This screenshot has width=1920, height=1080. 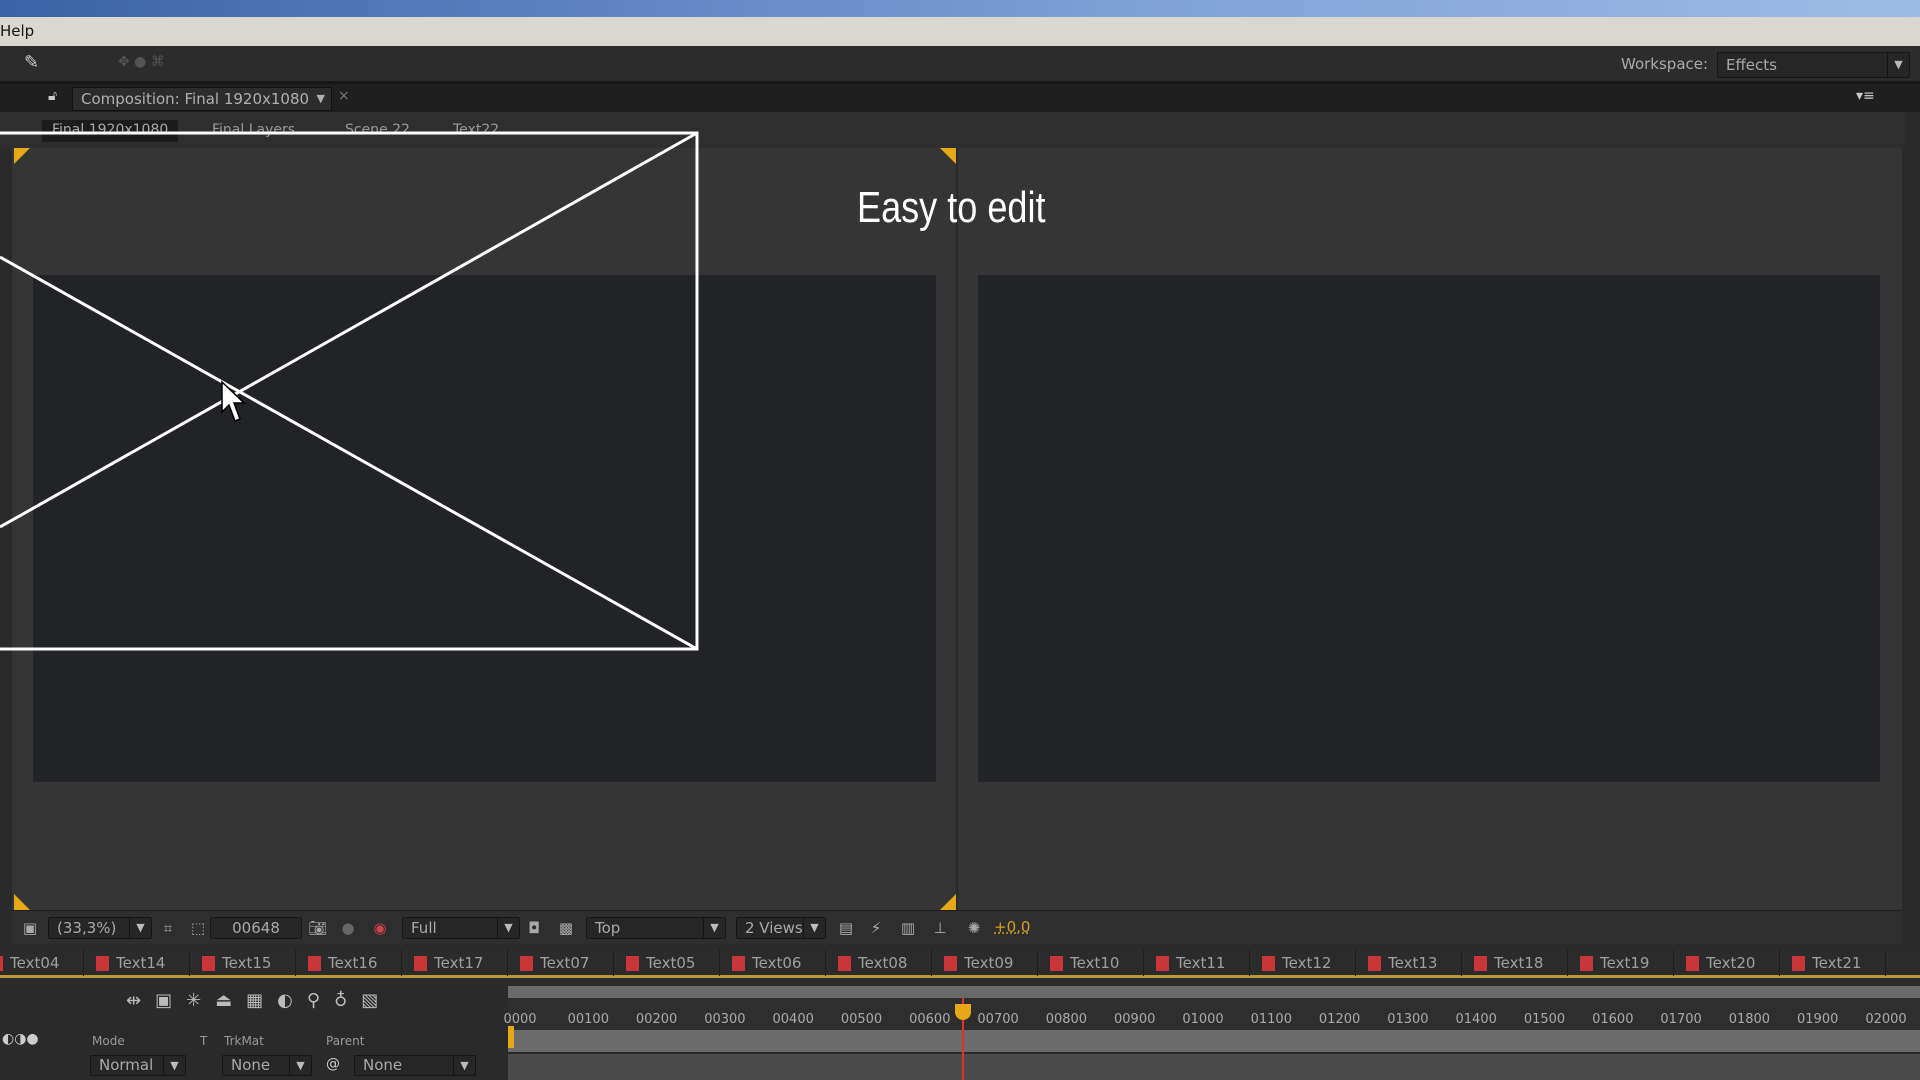 I want to click on layer-tab: Text08, so click(x=879, y=963).